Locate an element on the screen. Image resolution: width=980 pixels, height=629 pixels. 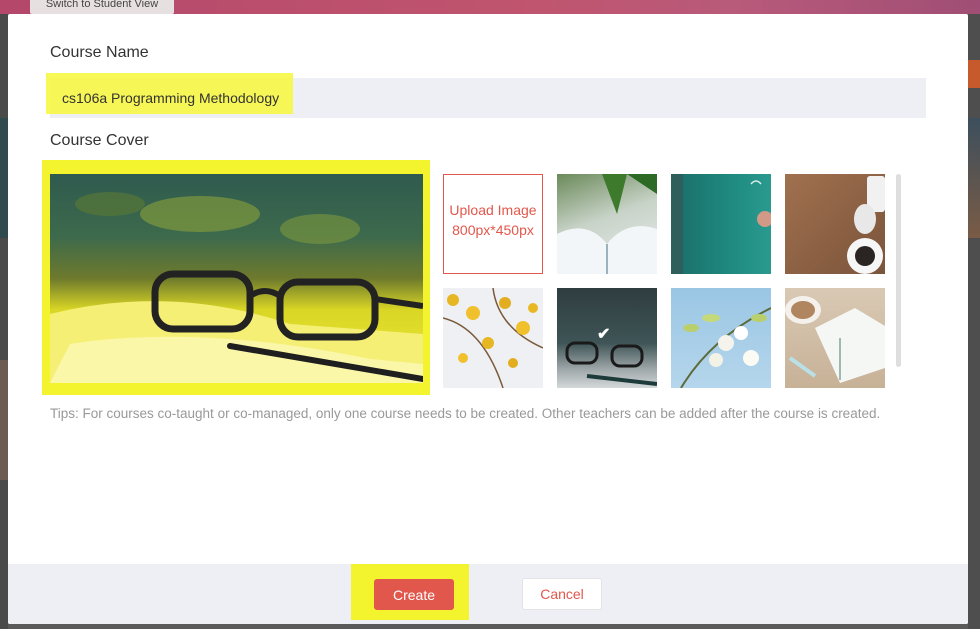
cover-option-coffee-open-book is located at coordinates (835, 338).